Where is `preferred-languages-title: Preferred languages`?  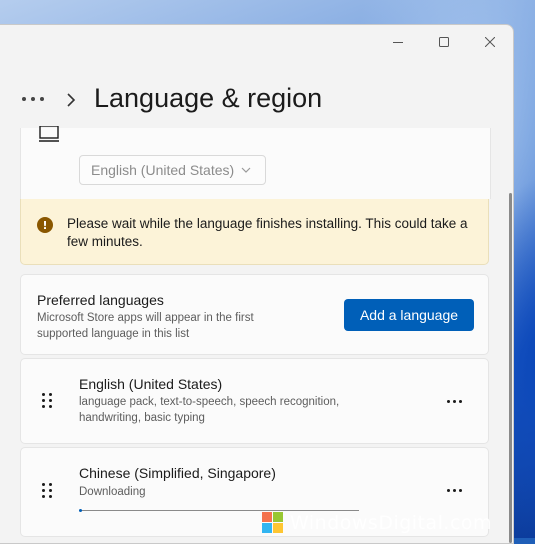
preferred-languages-title: Preferred languages is located at coordinates (100, 300).